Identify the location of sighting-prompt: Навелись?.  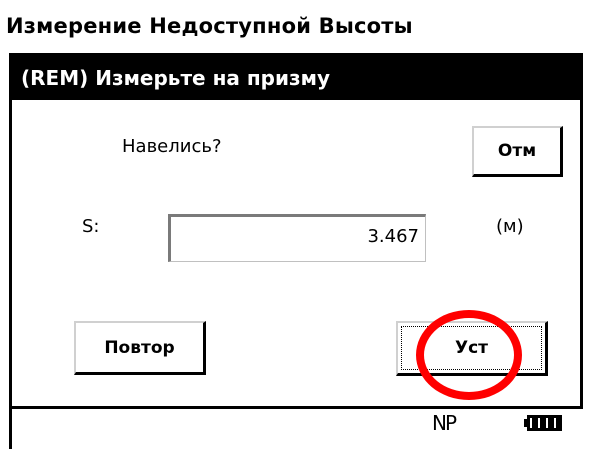
(172, 146).